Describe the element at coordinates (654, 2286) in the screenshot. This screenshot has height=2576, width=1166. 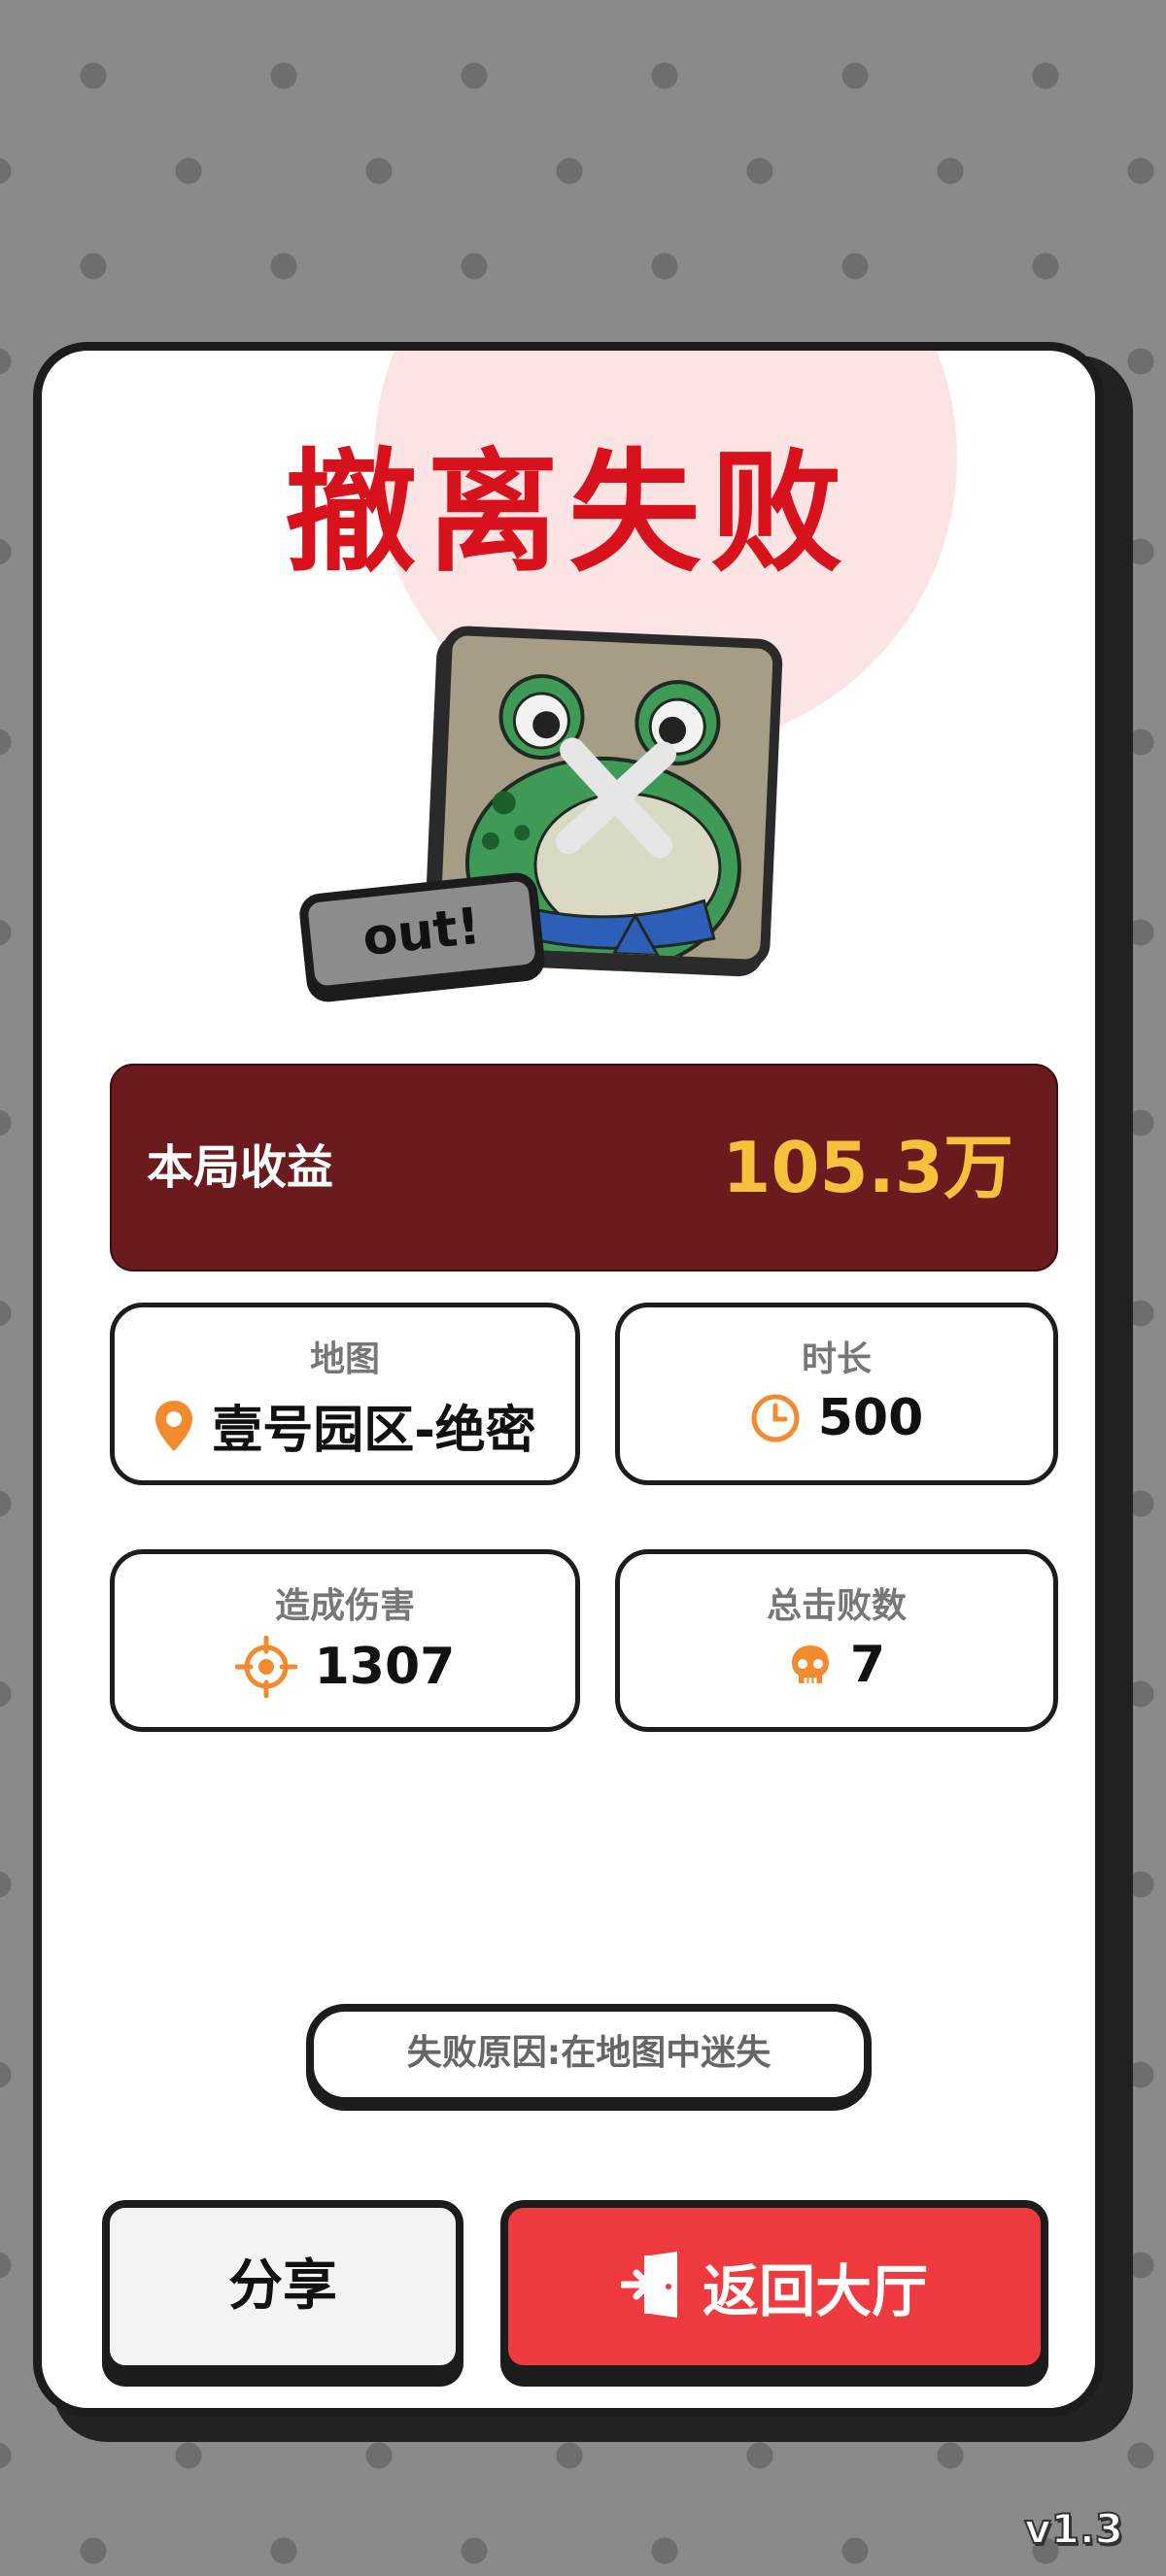
I see `exit-door-icon` at that location.